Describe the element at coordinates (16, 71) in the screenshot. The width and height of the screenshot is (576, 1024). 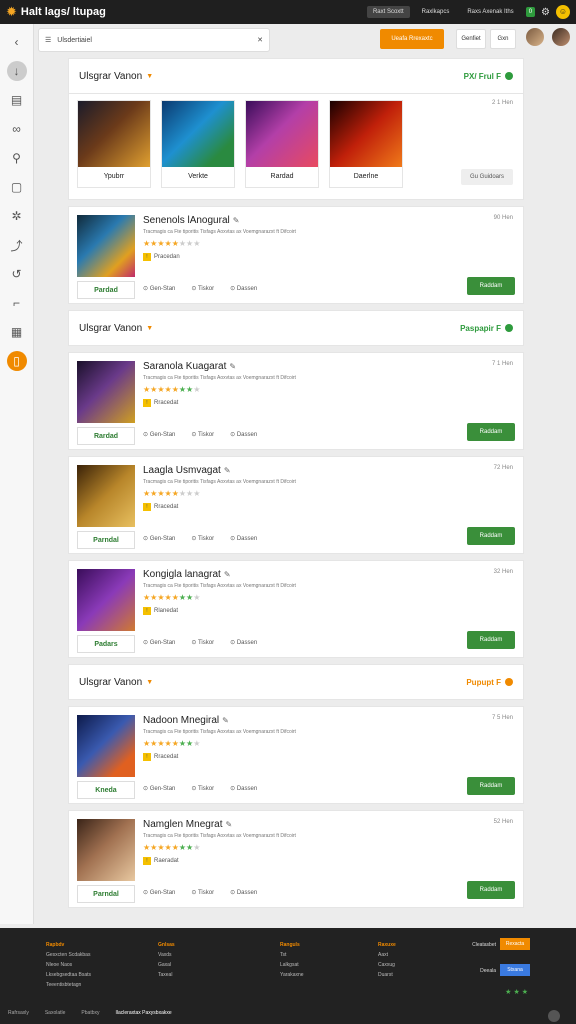
I see `download-icon: ↓` at that location.